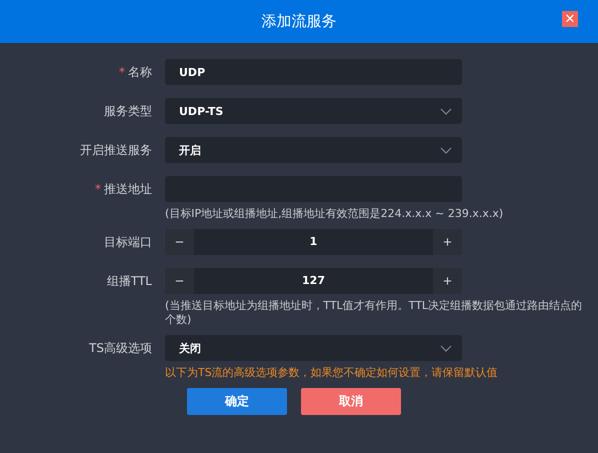 Image resolution: width=598 pixels, height=453 pixels. What do you see at coordinates (237, 401) in the screenshot?
I see `confirm-button: 确定` at bounding box center [237, 401].